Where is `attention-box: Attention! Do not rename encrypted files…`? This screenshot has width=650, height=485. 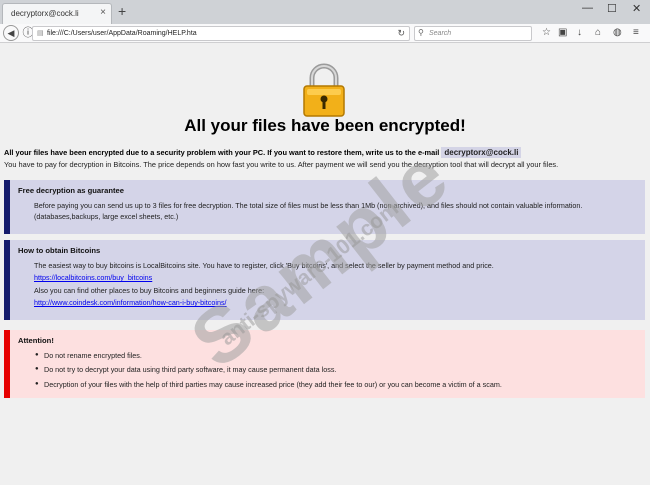
attention-box: Attention! Do not rename encrypted files… is located at coordinates (324, 364).